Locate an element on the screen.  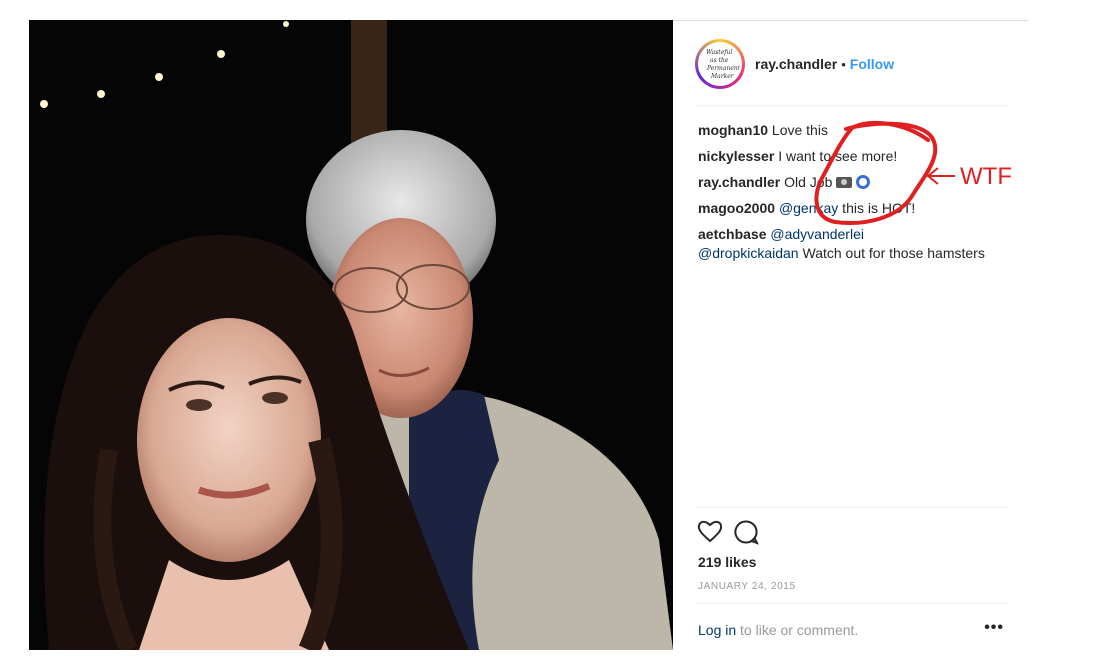
comment-username: aetchbase is located at coordinates (732, 234).